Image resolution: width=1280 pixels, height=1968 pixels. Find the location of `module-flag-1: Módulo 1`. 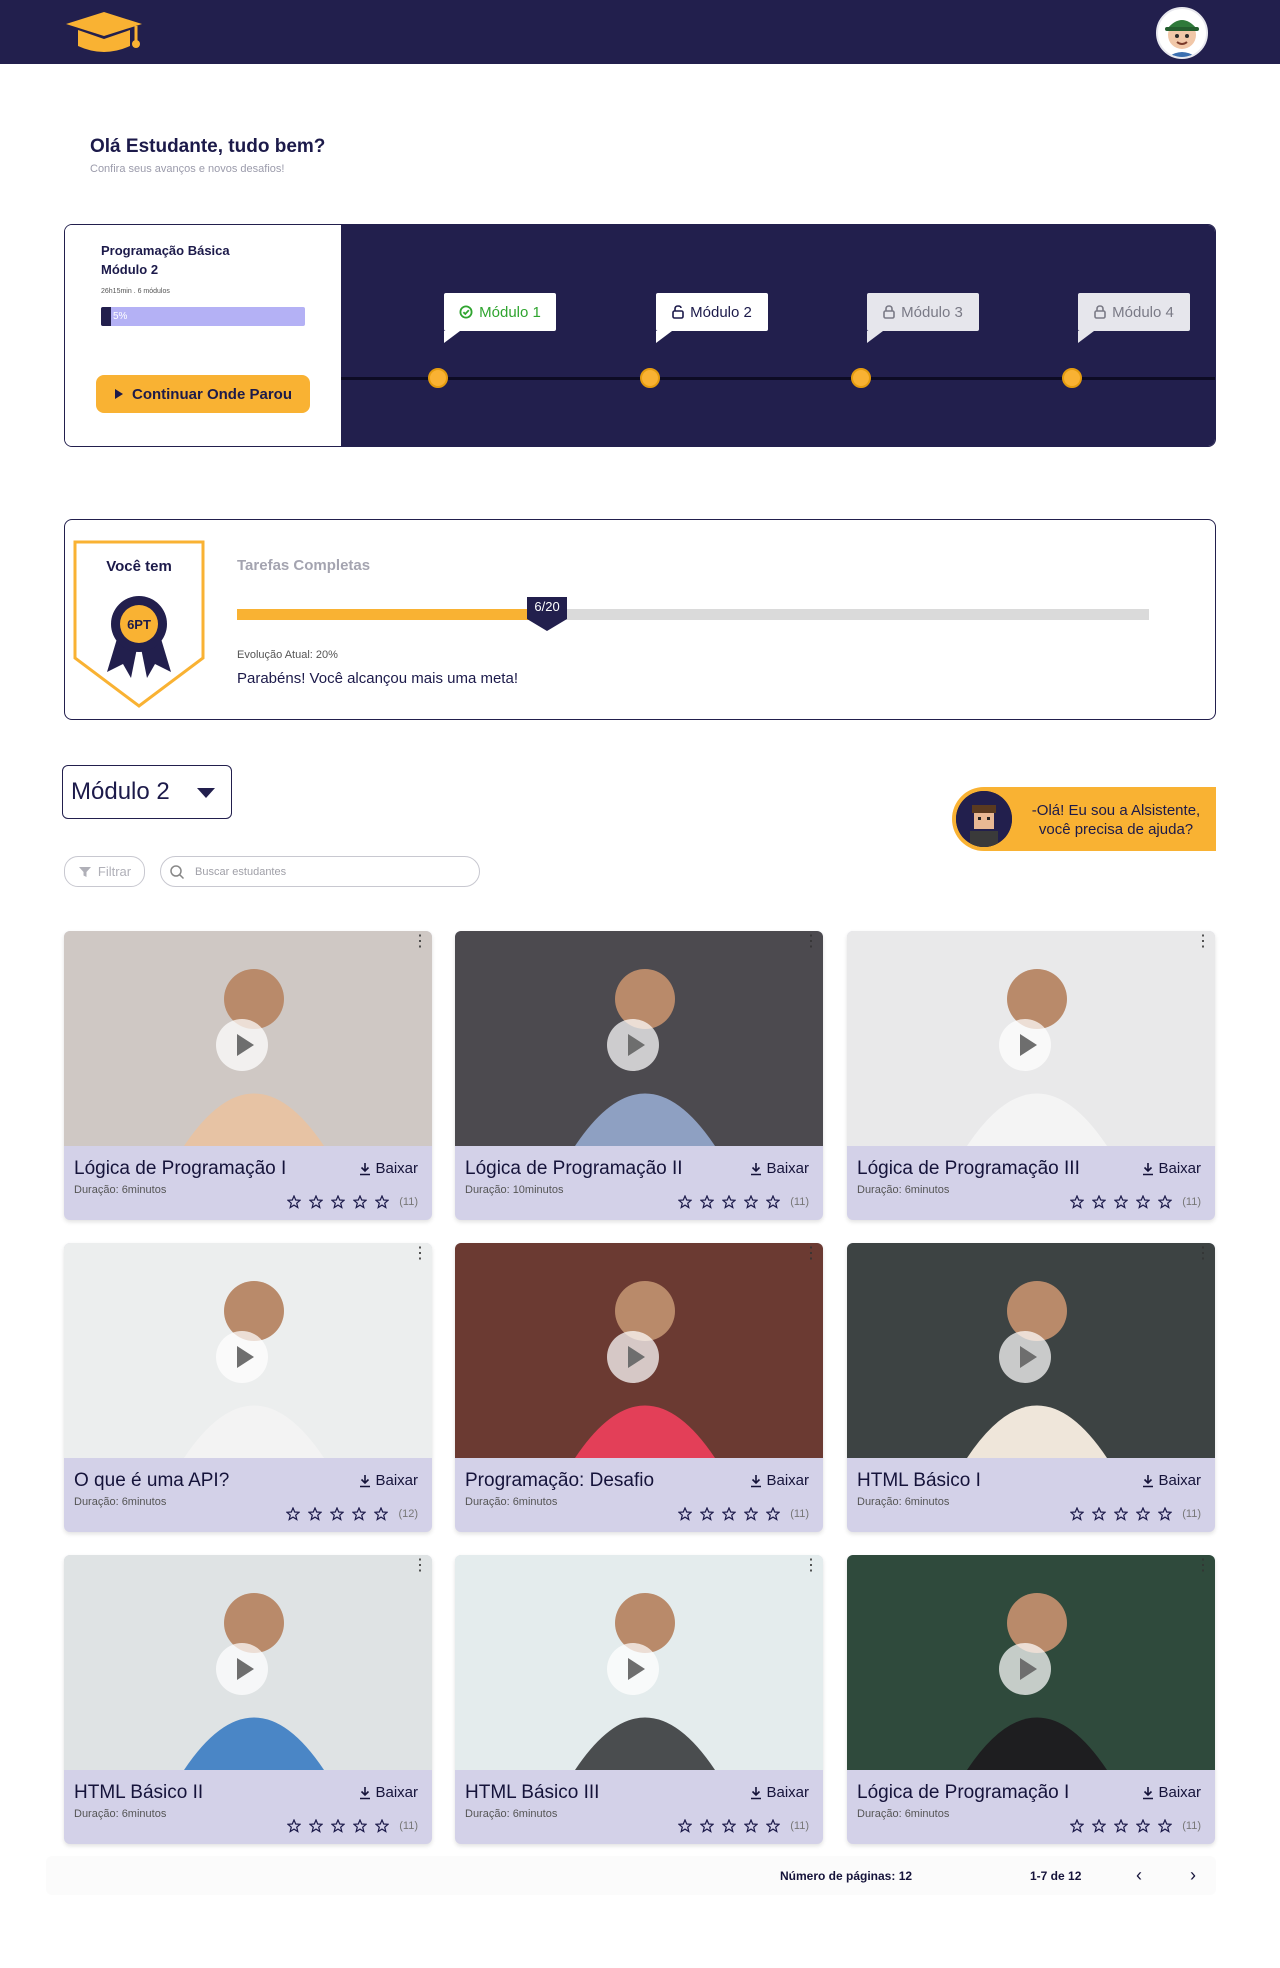

module-flag-1: Módulo 1 is located at coordinates (500, 318).